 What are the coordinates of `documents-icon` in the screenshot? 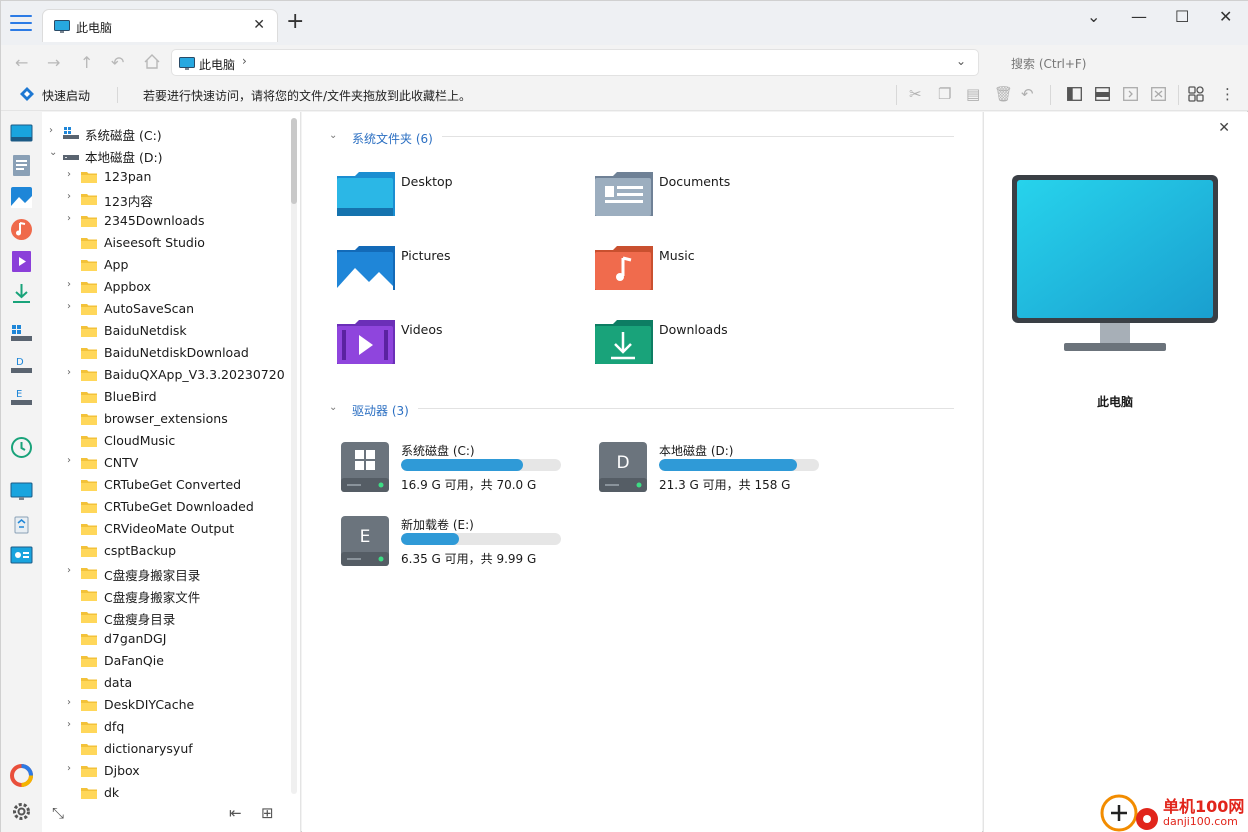 It's located at (21, 165).